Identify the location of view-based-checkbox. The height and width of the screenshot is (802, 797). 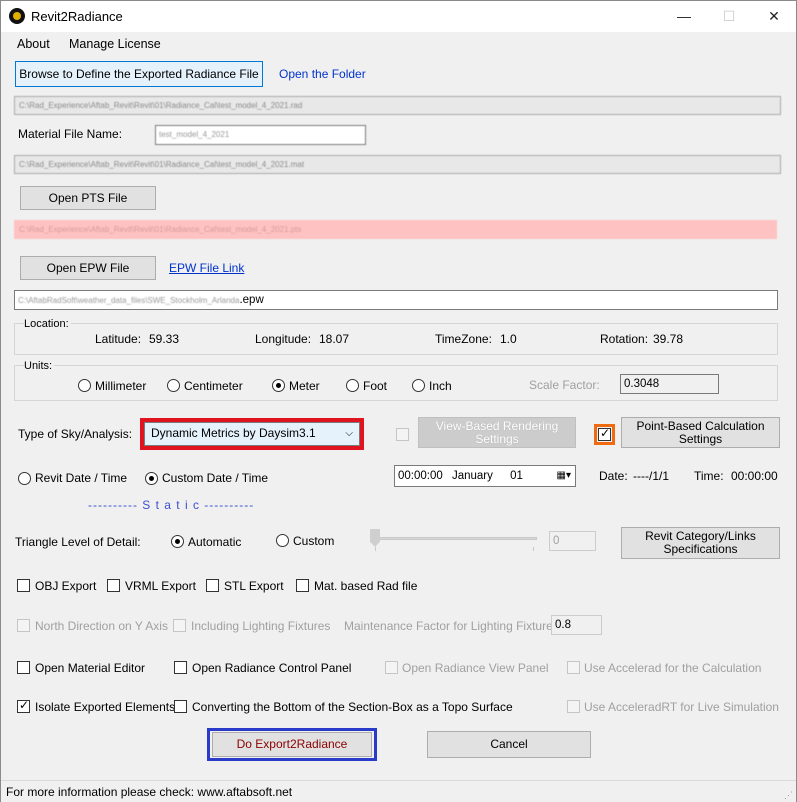
(402, 434).